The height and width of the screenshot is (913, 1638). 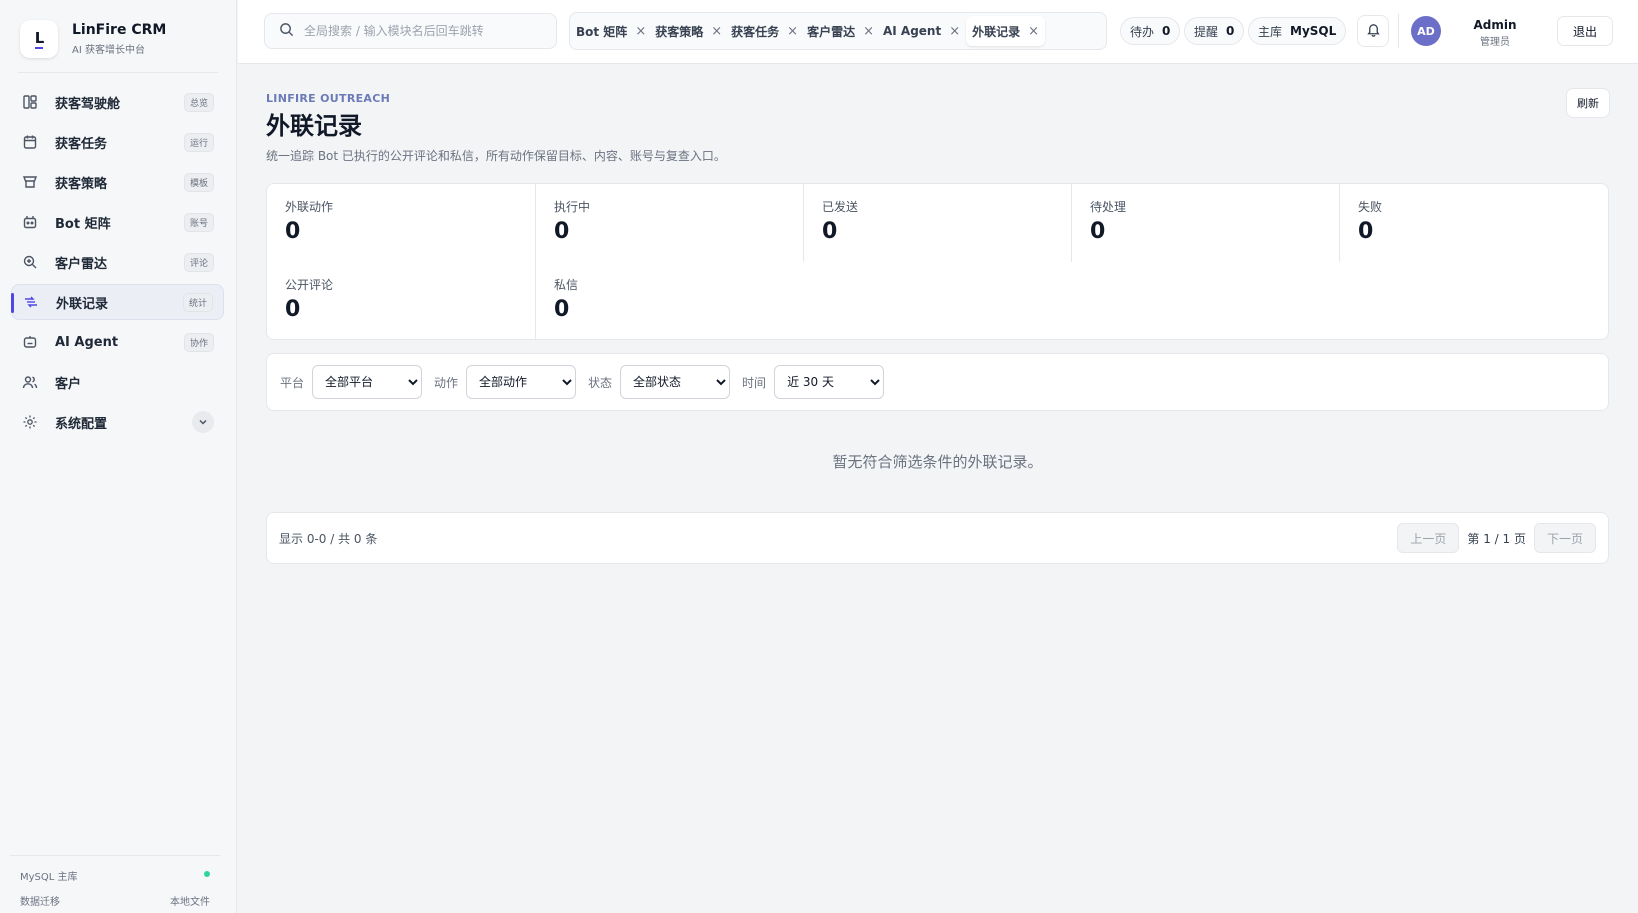 What do you see at coordinates (117, 302) in the screenshot?
I see `sidebar-item-outreach: 外联记录 统计` at bounding box center [117, 302].